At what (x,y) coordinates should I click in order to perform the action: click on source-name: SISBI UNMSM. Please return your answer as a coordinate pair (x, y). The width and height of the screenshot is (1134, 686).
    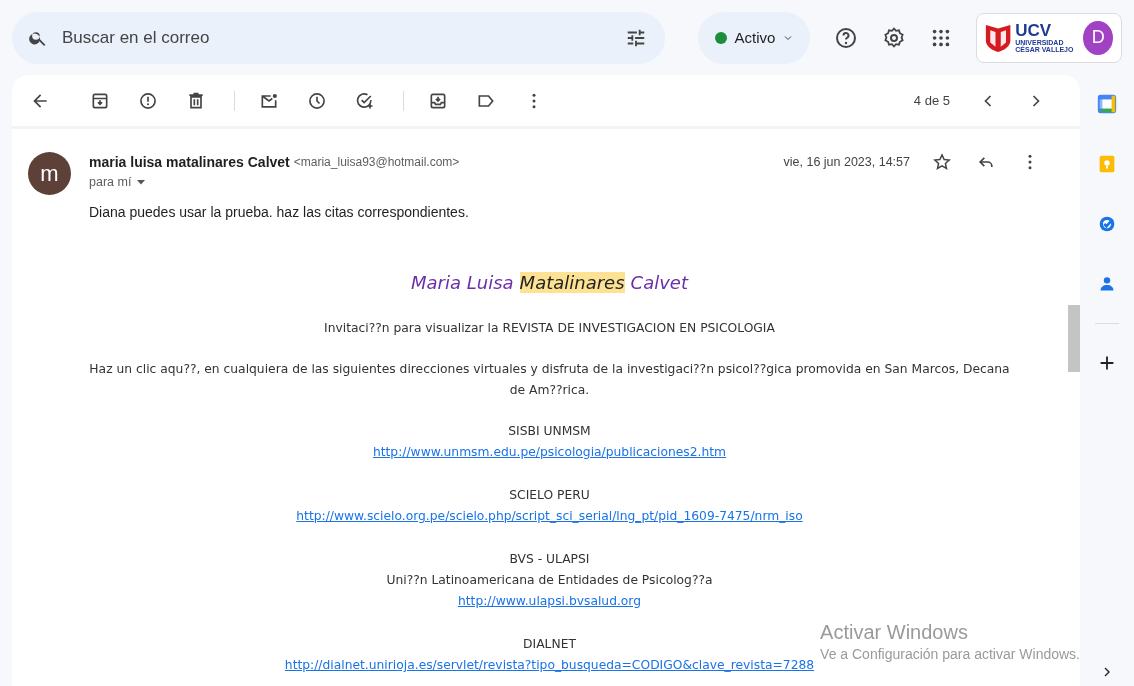
    Looking at the image, I should click on (549, 431).